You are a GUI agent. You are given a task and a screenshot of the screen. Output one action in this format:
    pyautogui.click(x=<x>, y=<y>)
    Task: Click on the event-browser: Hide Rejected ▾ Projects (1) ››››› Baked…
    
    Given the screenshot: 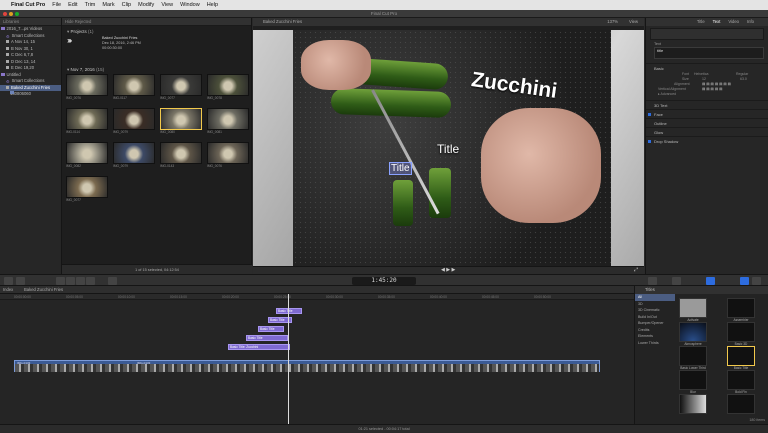 What is the action you would take?
    pyautogui.click(x=157, y=146)
    